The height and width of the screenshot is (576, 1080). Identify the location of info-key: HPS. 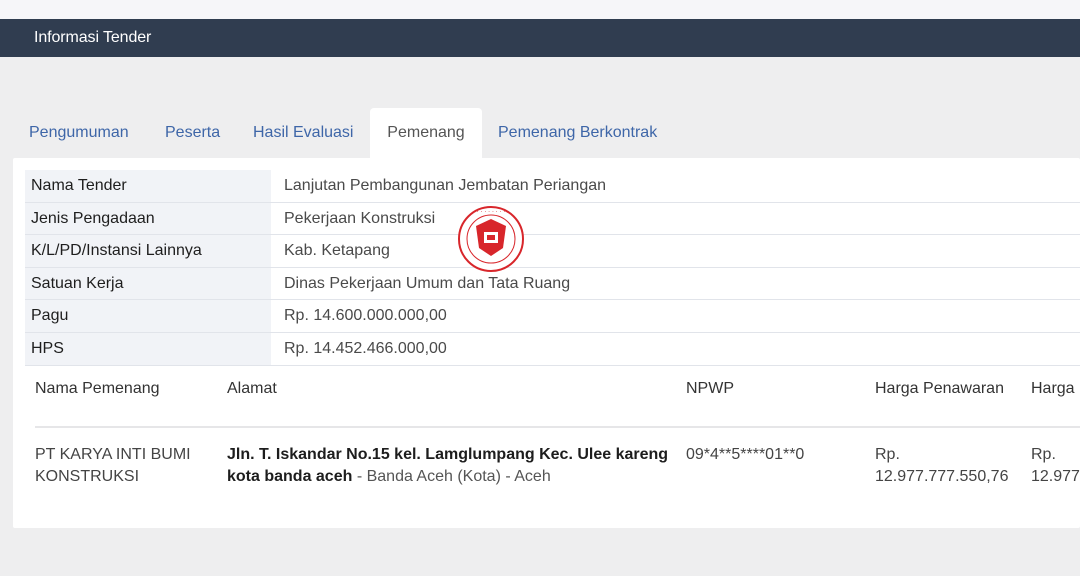
(148, 348).